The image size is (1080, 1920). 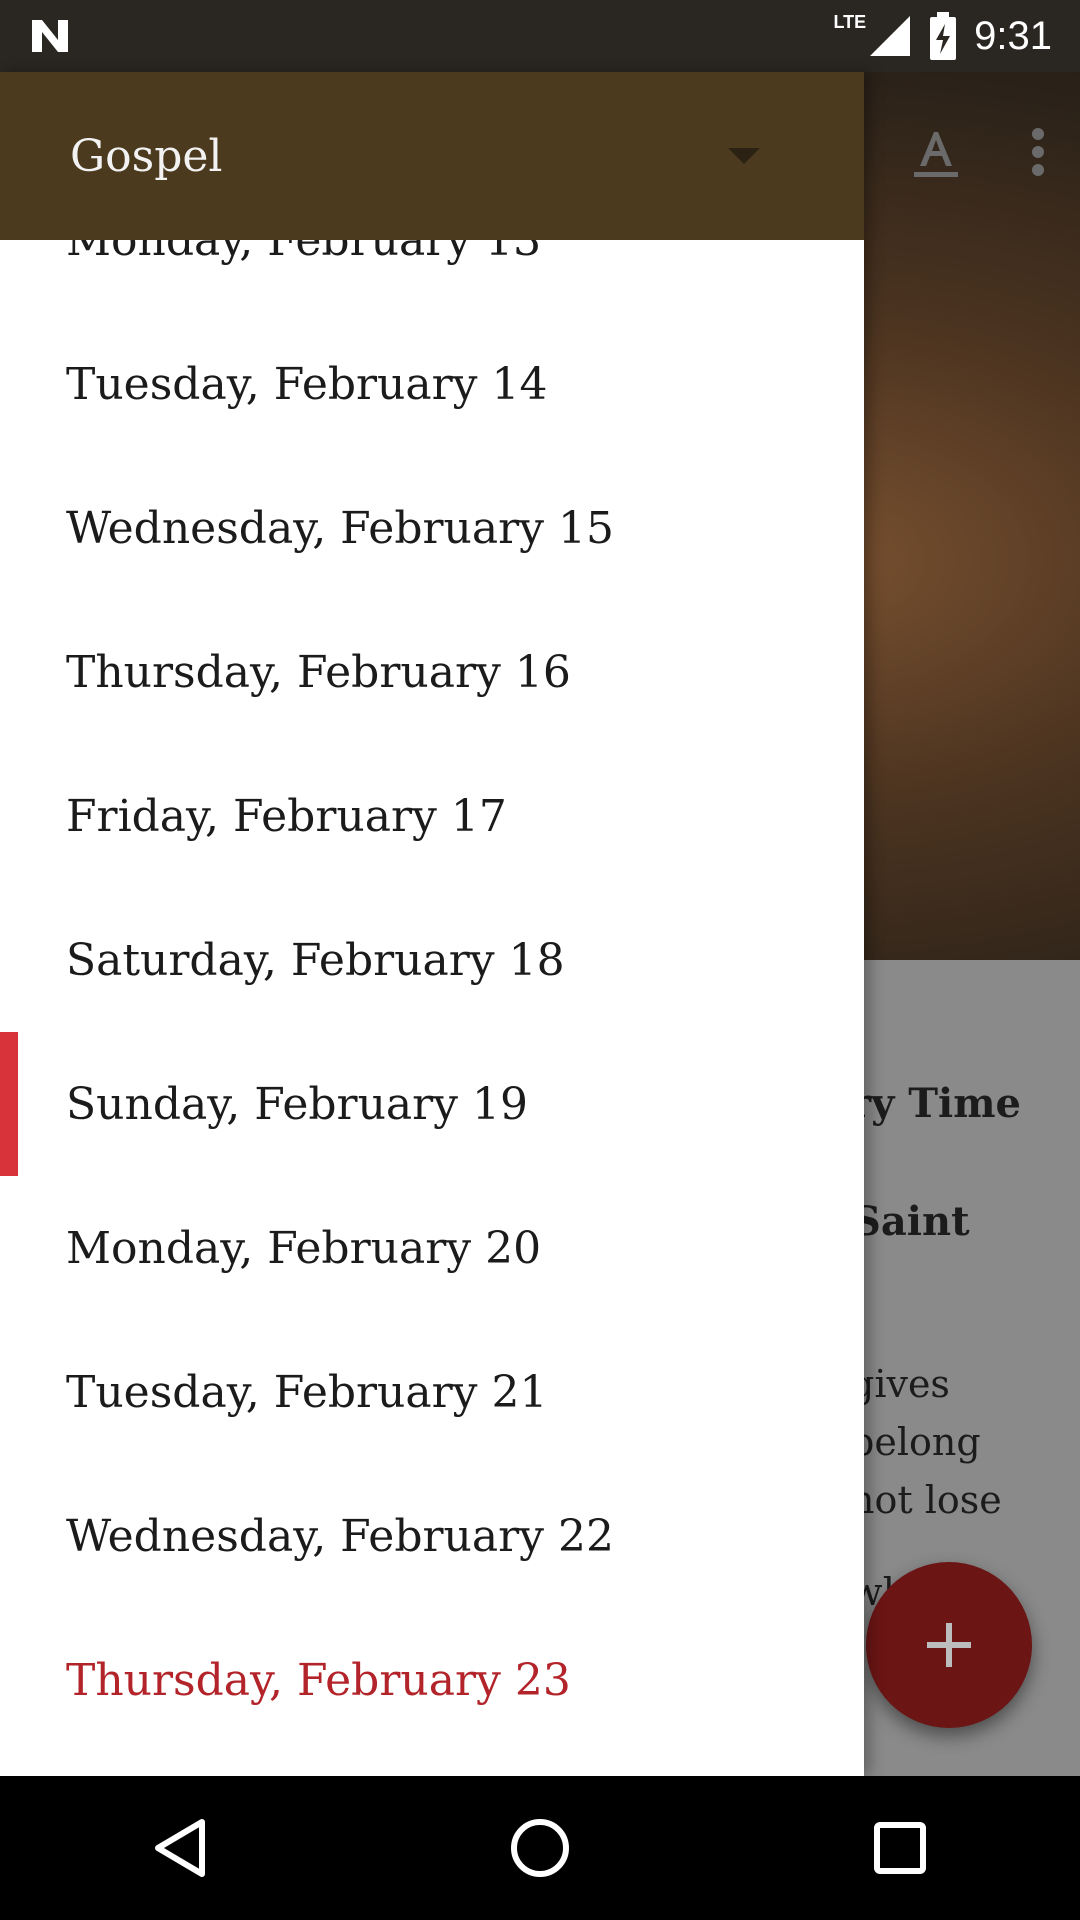 I want to click on date-label: Saturday, February 18, so click(x=315, y=960).